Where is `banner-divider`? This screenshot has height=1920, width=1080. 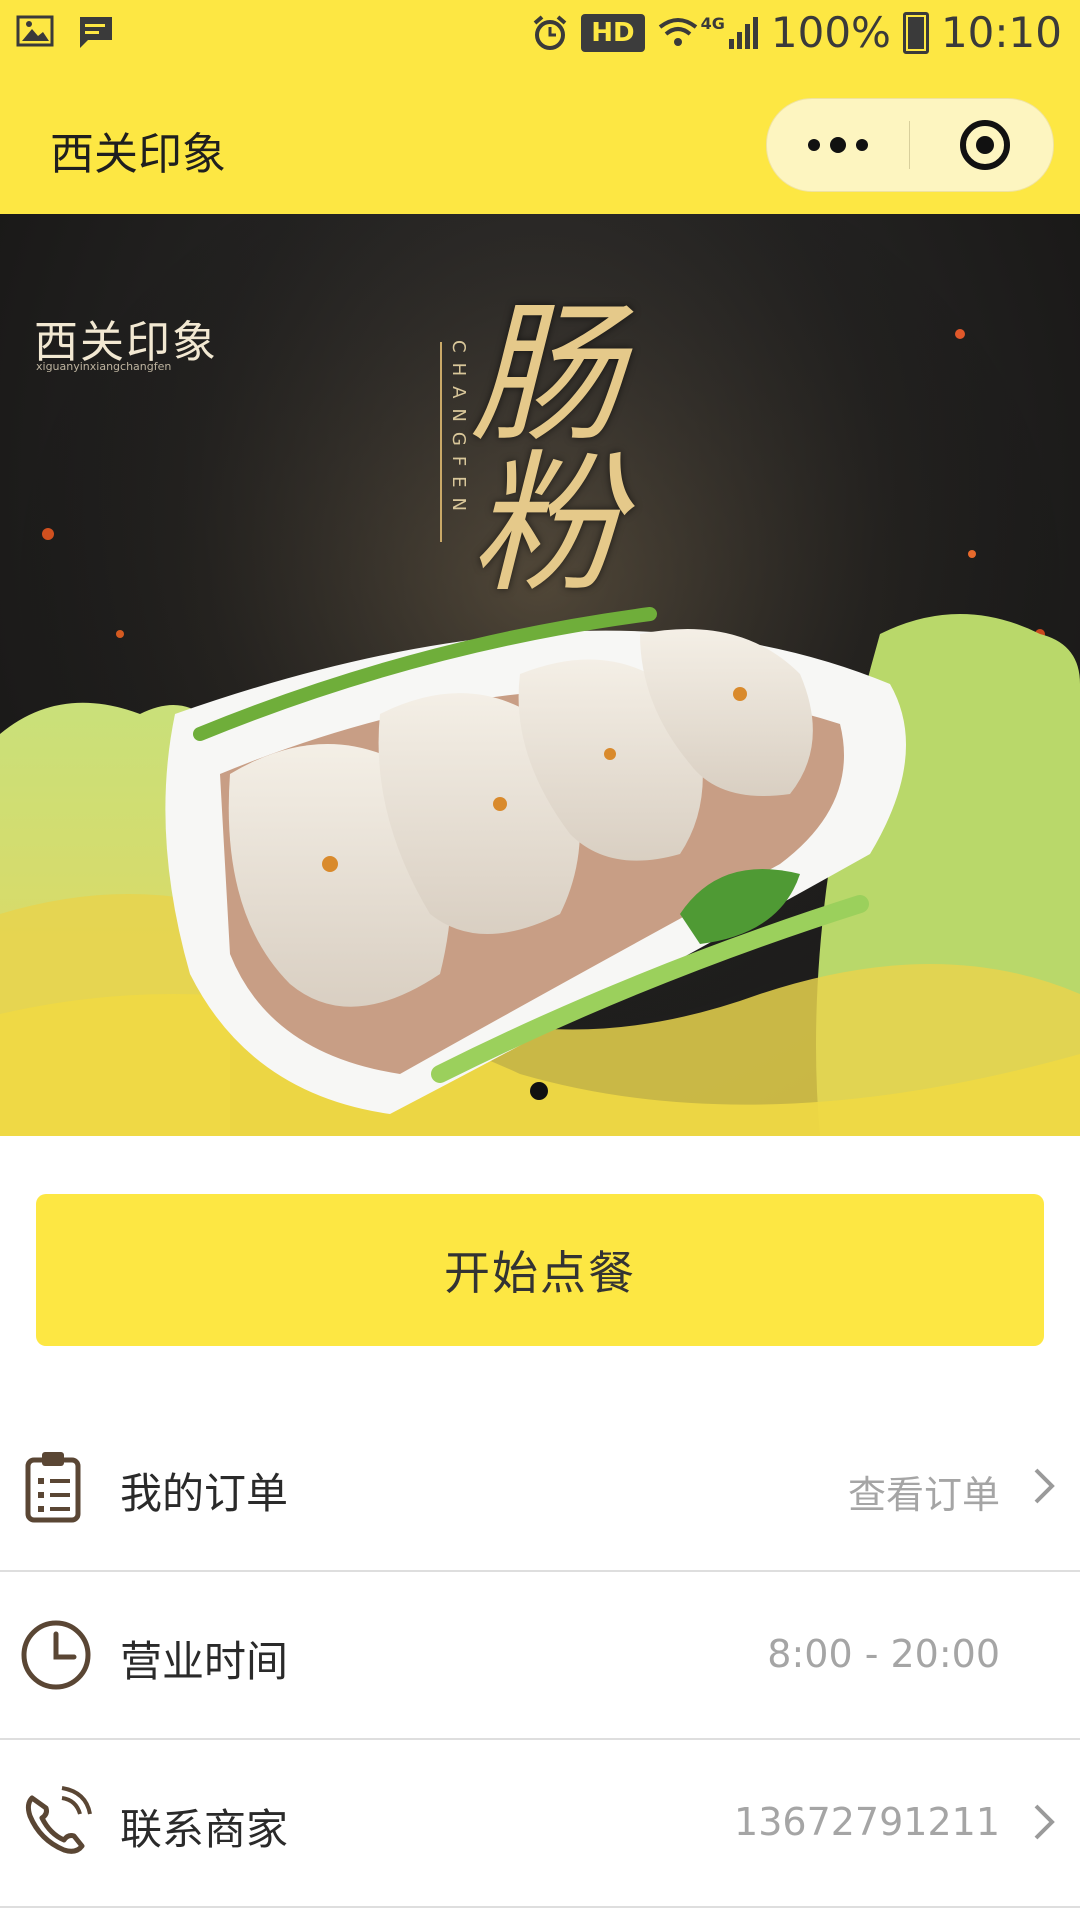 banner-divider is located at coordinates (441, 442).